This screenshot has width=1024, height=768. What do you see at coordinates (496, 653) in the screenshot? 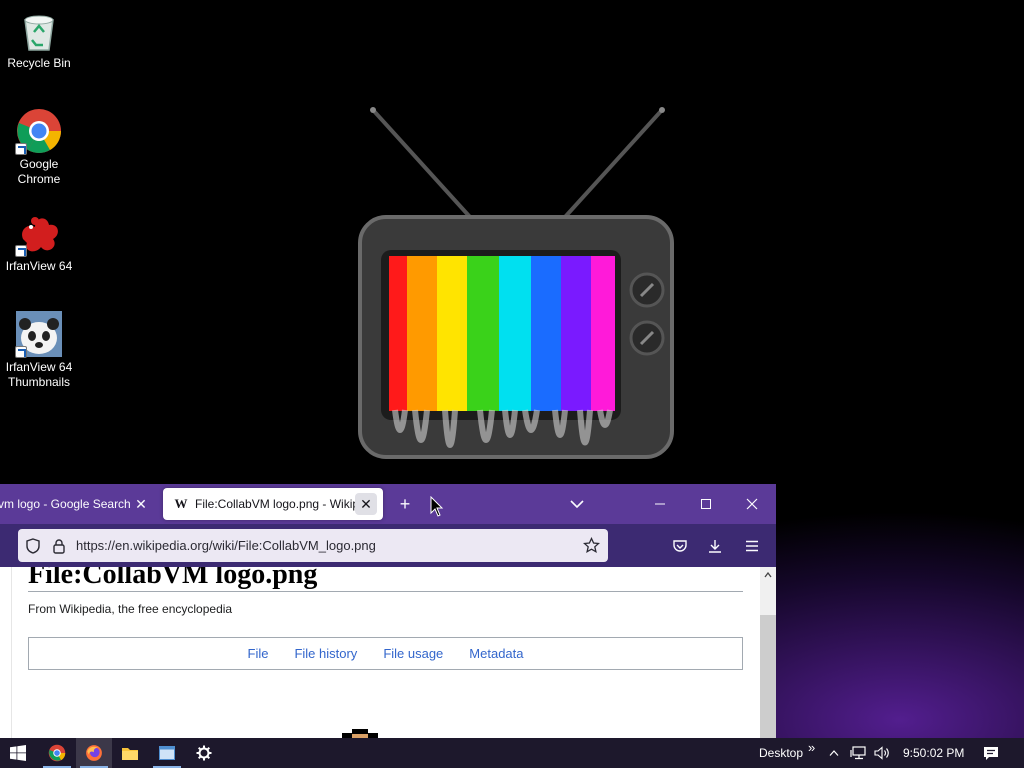
I see `file-nav-link-metadata: Metadata` at bounding box center [496, 653].